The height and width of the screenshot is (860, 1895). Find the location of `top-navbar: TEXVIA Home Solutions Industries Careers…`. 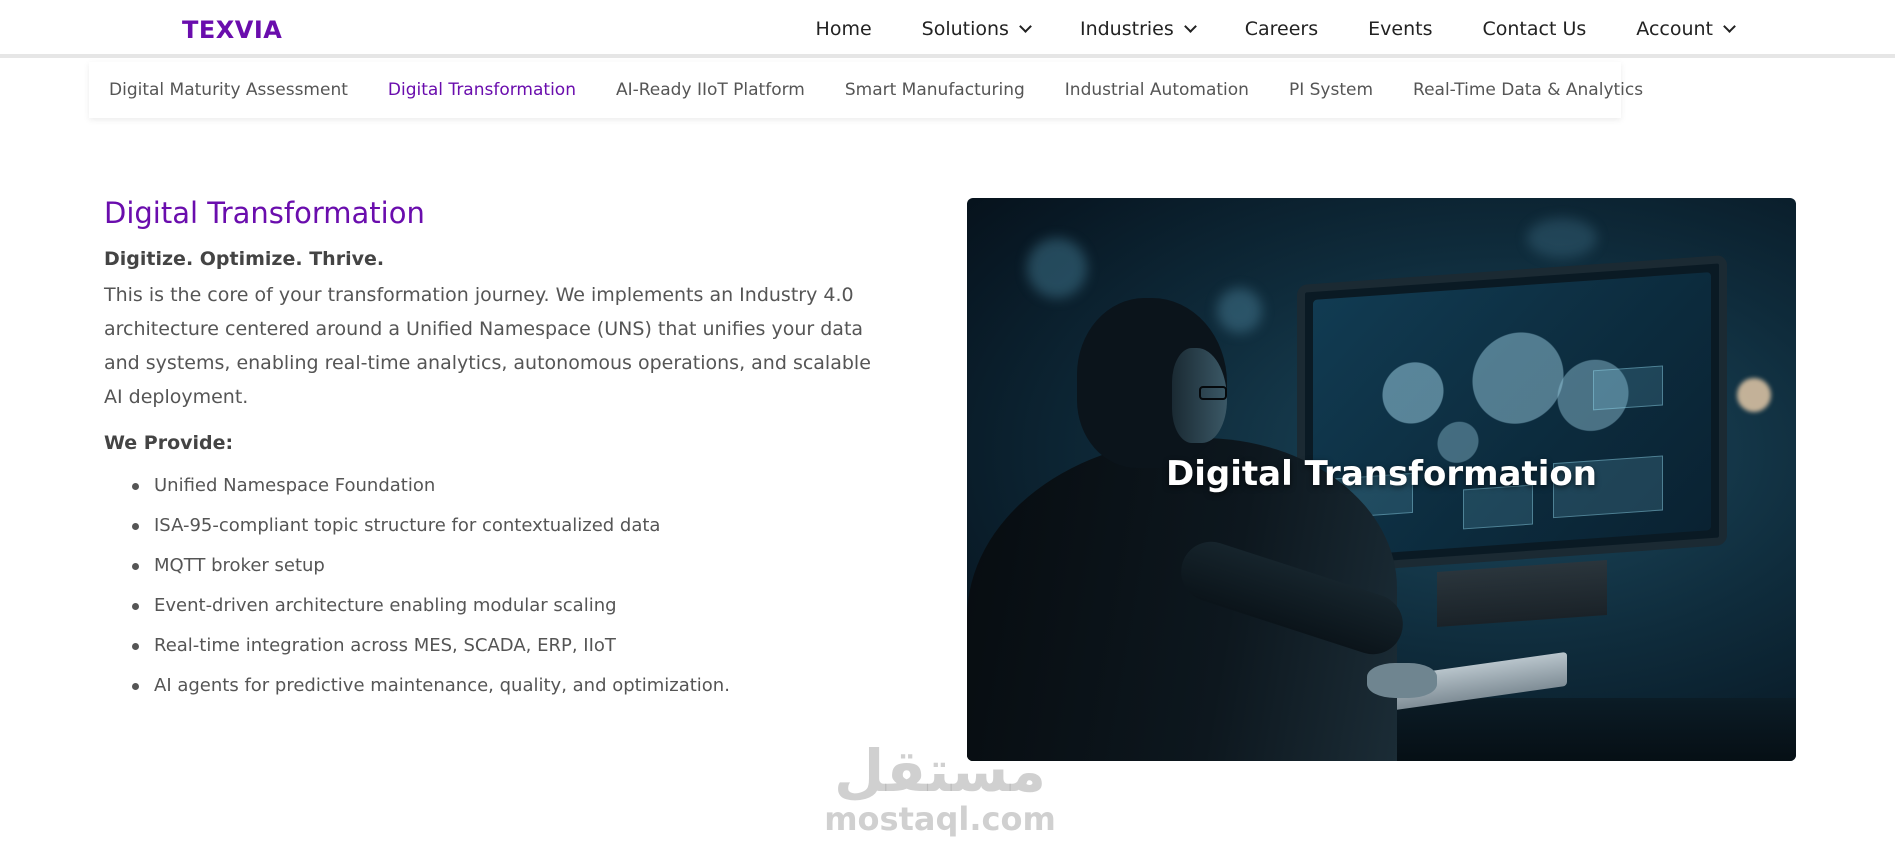

top-navbar: TEXVIA Home Solutions Industries Careers… is located at coordinates (947, 29).